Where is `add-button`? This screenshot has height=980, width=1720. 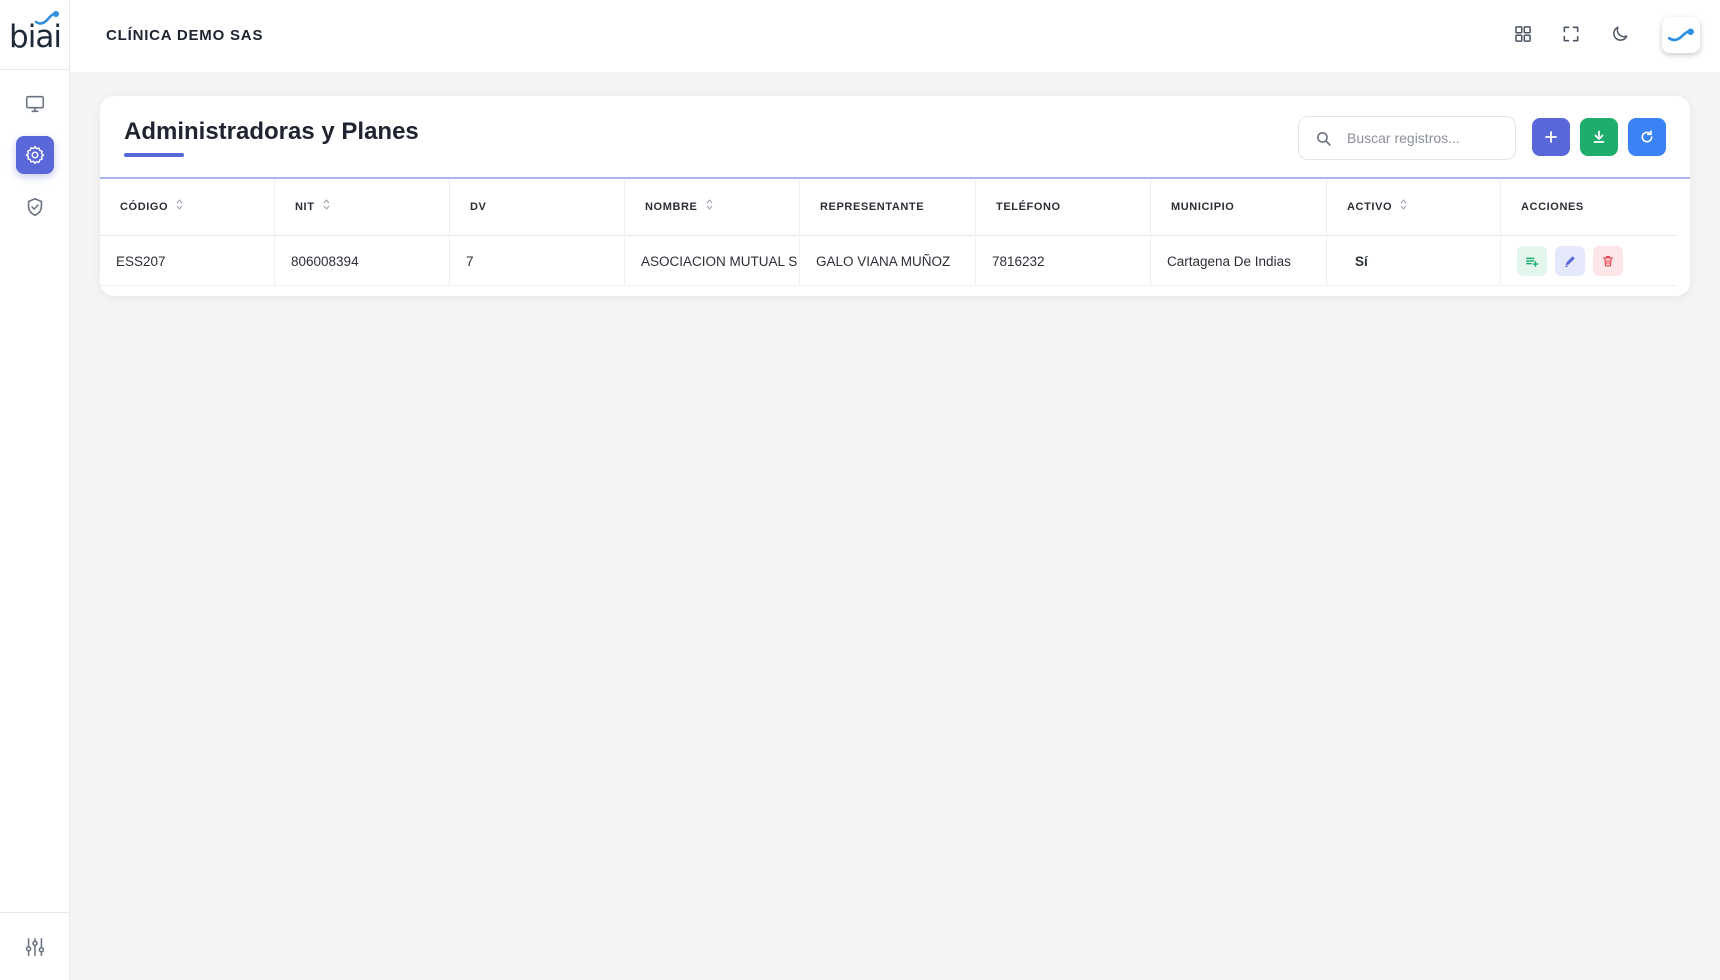 add-button is located at coordinates (1551, 137).